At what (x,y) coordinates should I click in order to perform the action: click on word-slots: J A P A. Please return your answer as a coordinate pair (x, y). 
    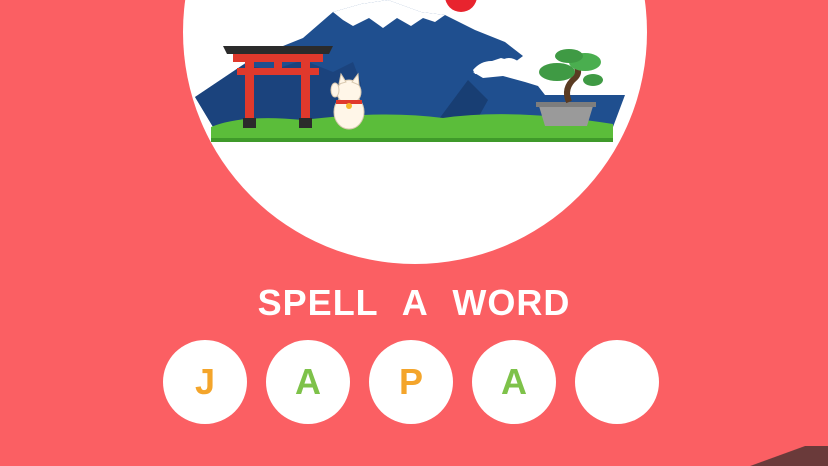
    Looking at the image, I should click on (411, 382).